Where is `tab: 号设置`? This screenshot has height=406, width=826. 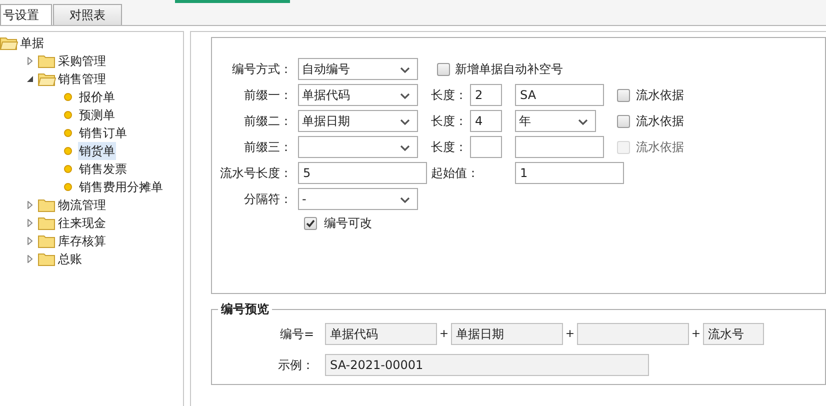 tab: 号设置 is located at coordinates (26, 14).